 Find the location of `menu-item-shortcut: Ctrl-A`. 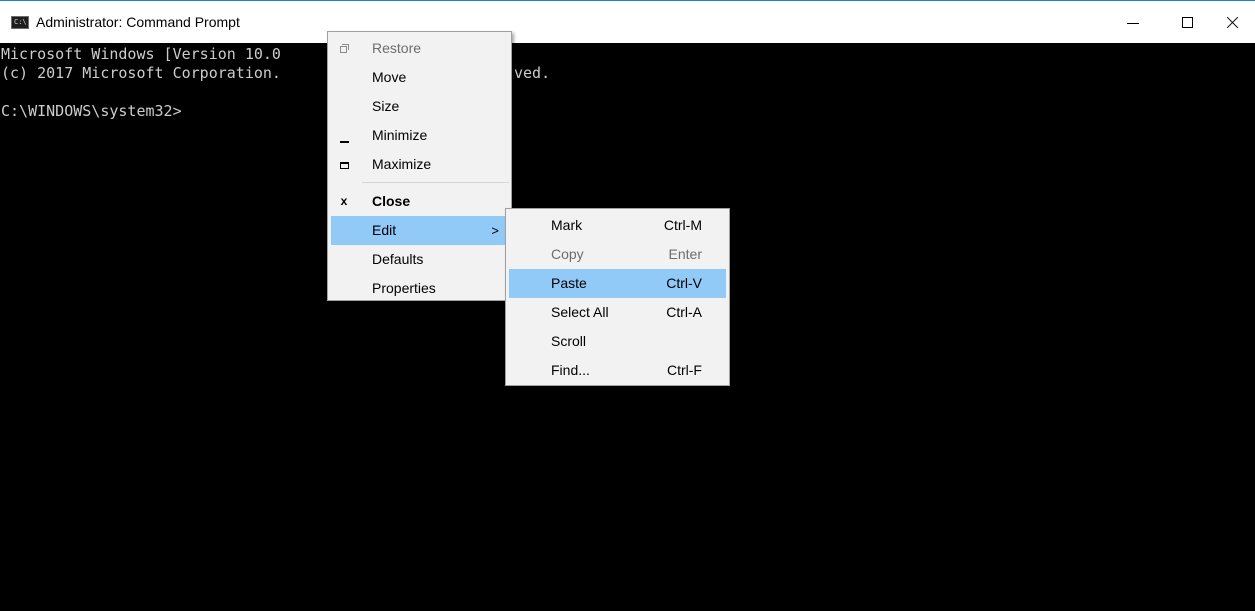

menu-item-shortcut: Ctrl-A is located at coordinates (684, 312).